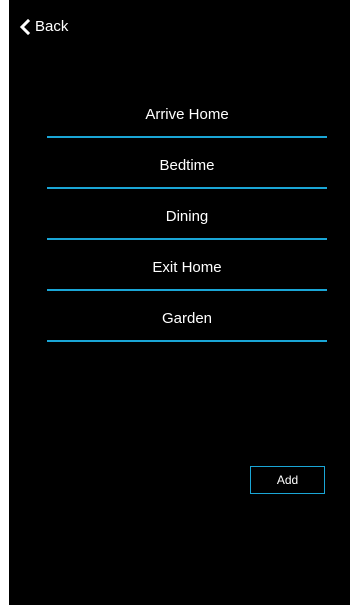  I want to click on list-item-label: Arrive Home, so click(187, 114).